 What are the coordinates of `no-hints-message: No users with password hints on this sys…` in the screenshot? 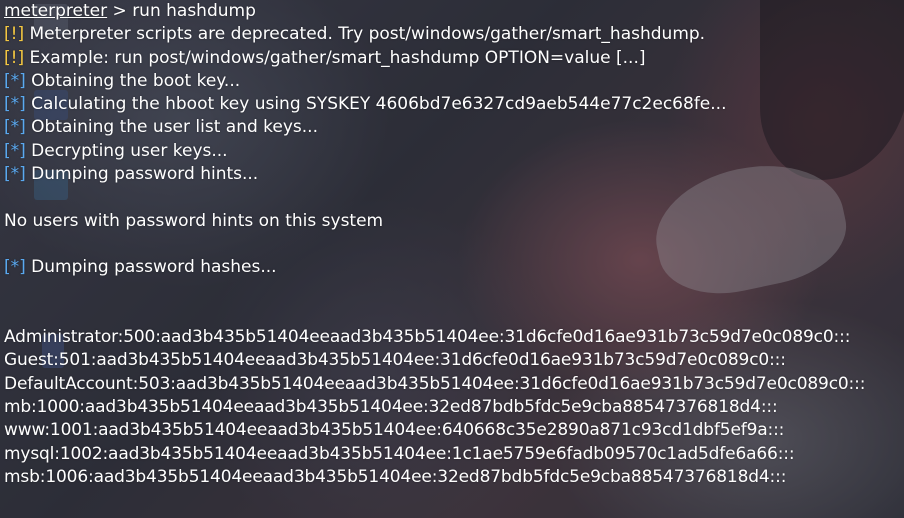 It's located at (194, 220).